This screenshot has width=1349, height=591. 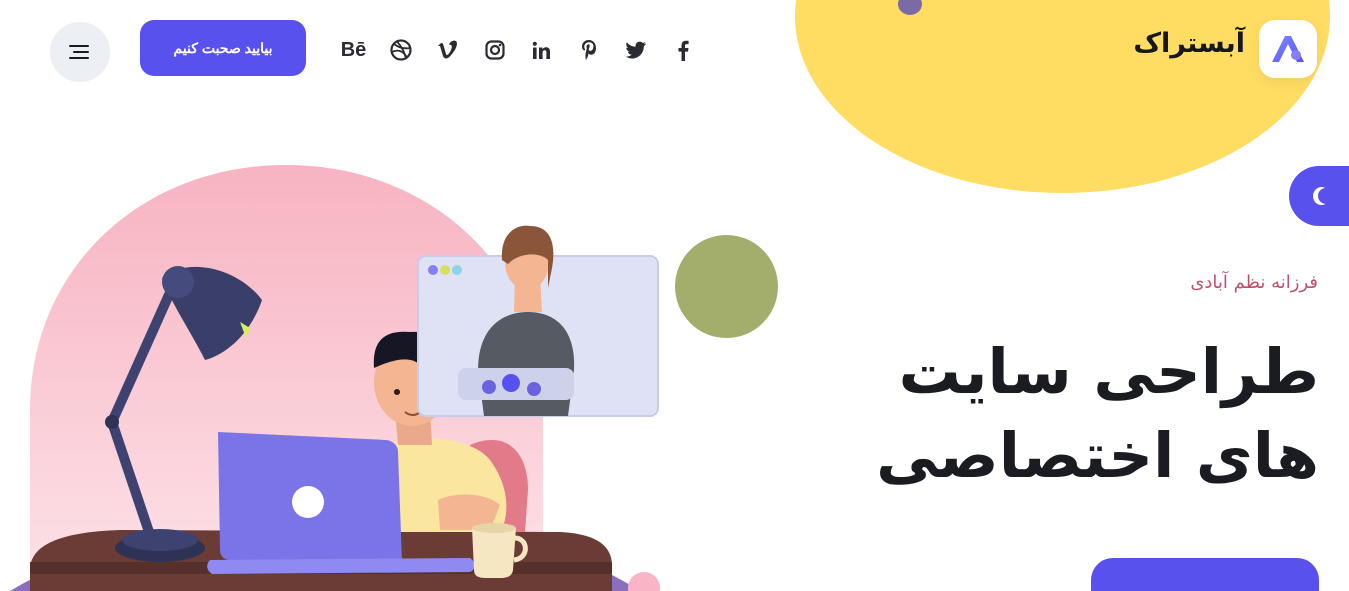 I want to click on logo-link, so click(x=1288, y=49).